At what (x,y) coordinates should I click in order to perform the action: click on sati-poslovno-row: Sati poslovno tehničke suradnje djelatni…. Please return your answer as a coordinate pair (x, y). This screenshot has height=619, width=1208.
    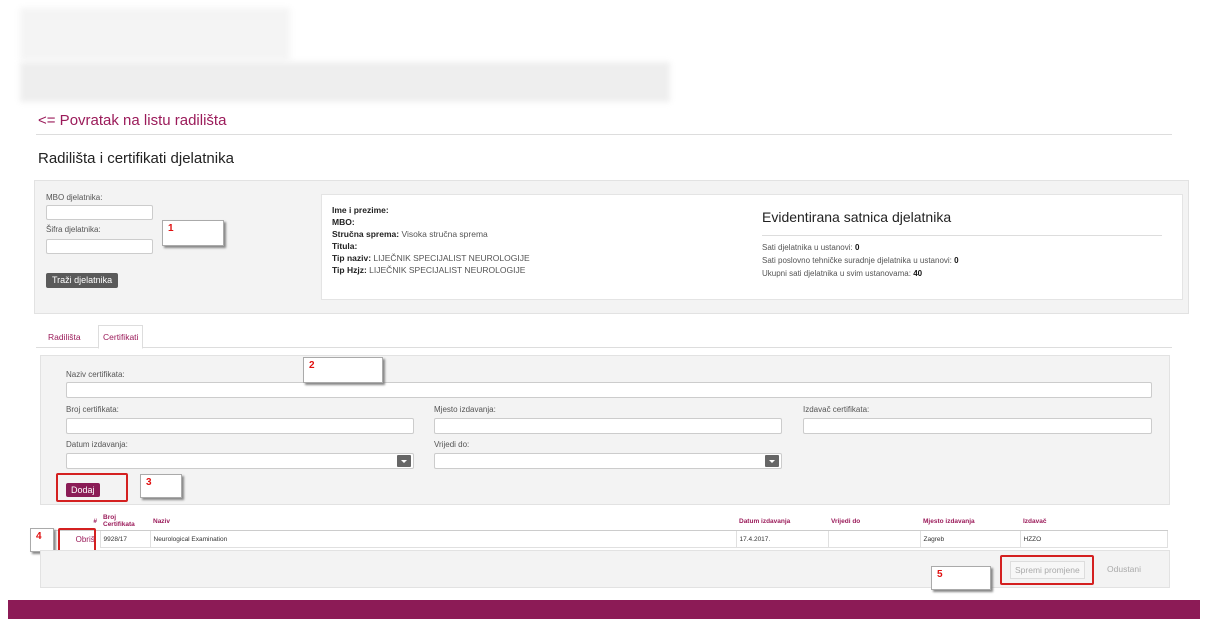
    Looking at the image, I should click on (860, 260).